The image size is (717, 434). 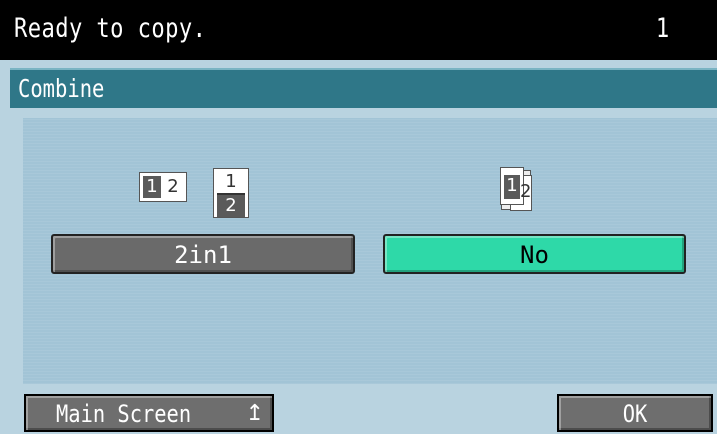 I want to click on ok-label: OK, so click(x=635, y=414).